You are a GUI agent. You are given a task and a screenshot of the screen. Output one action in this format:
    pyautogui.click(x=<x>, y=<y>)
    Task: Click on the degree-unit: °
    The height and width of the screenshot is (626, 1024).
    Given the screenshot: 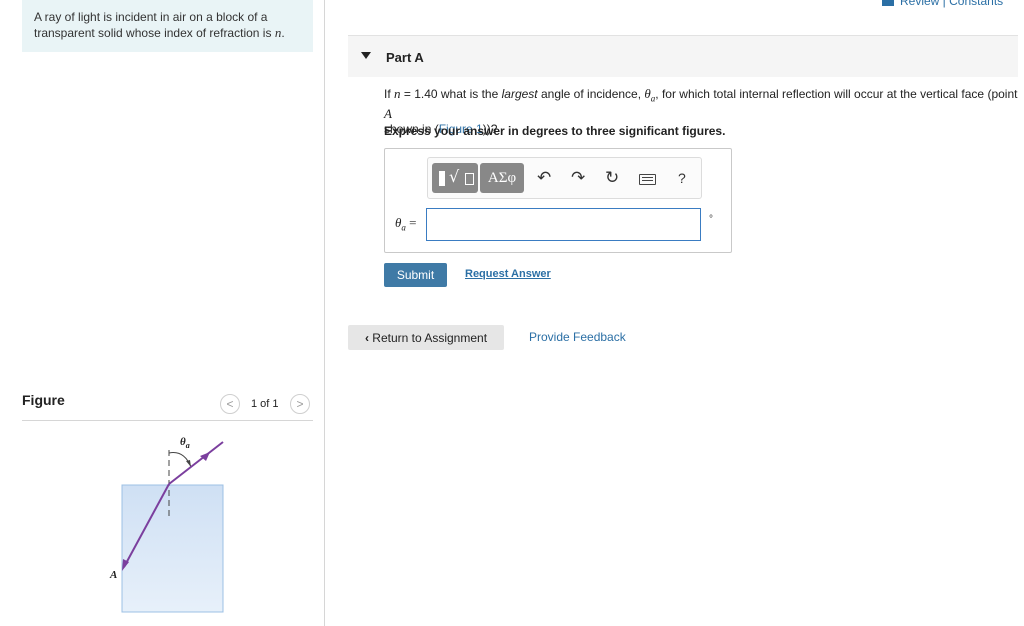 What is the action you would take?
    pyautogui.click(x=711, y=219)
    